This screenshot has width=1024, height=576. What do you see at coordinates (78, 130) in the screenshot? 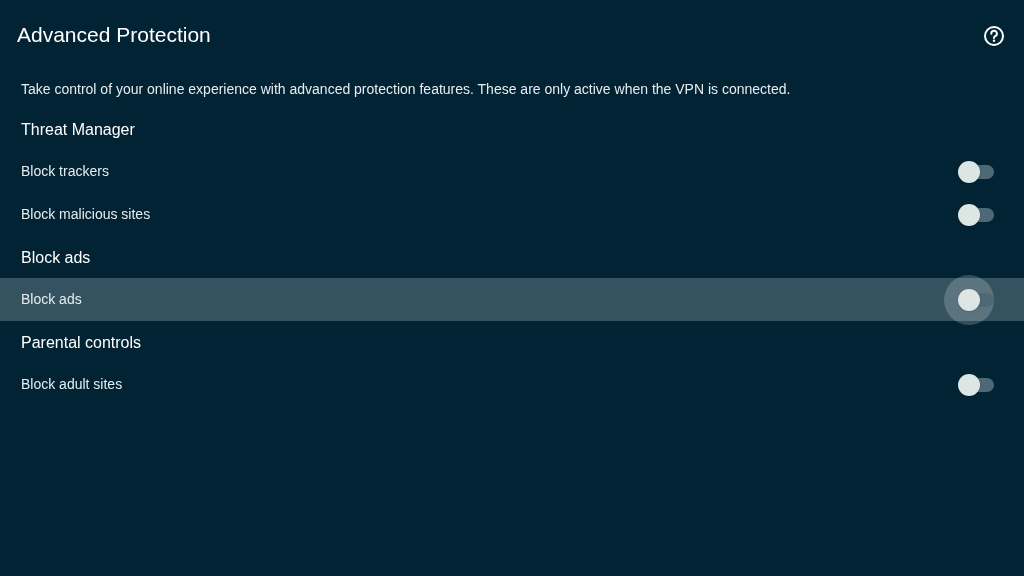
I see `section-heading: Threat Manager` at bounding box center [78, 130].